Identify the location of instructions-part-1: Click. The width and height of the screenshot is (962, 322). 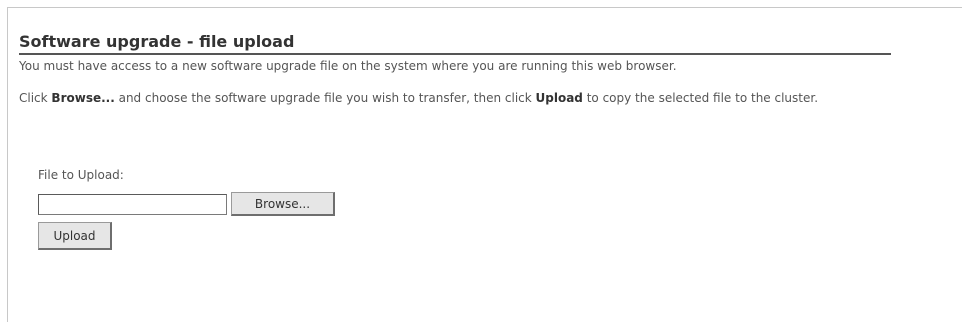
(35, 98).